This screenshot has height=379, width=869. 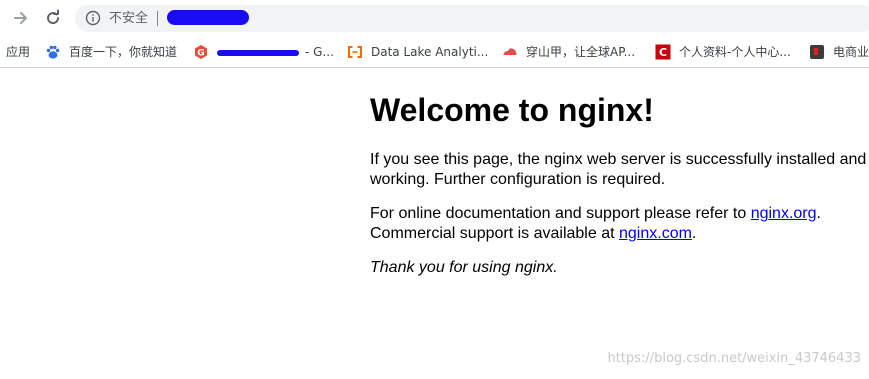 What do you see at coordinates (53, 52) in the screenshot?
I see `baidu-paw-icon` at bounding box center [53, 52].